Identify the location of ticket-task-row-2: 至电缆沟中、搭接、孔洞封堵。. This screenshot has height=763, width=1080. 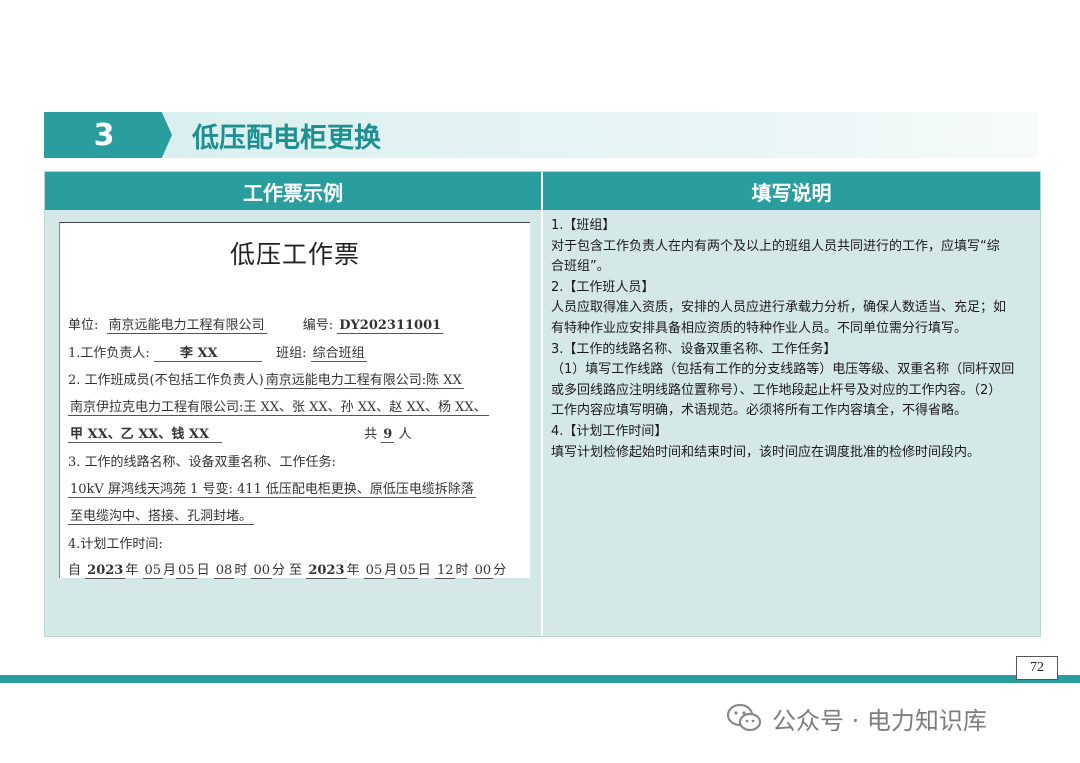
(161, 515).